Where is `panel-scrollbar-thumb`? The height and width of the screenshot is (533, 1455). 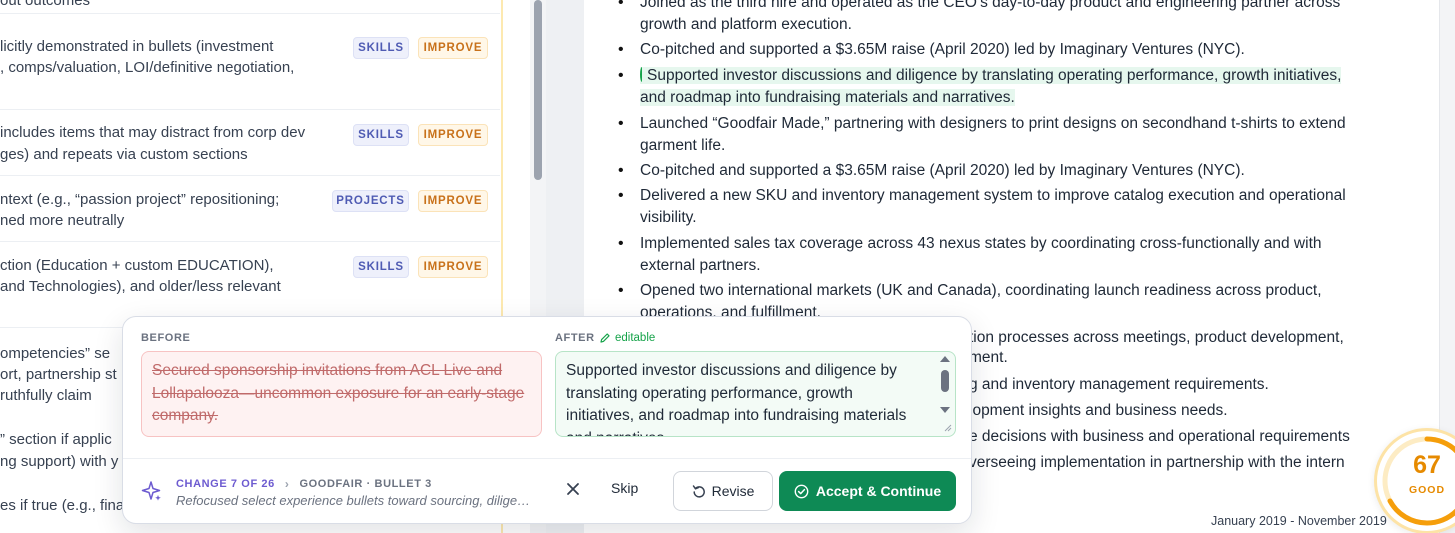
panel-scrollbar-thumb is located at coordinates (538, 90).